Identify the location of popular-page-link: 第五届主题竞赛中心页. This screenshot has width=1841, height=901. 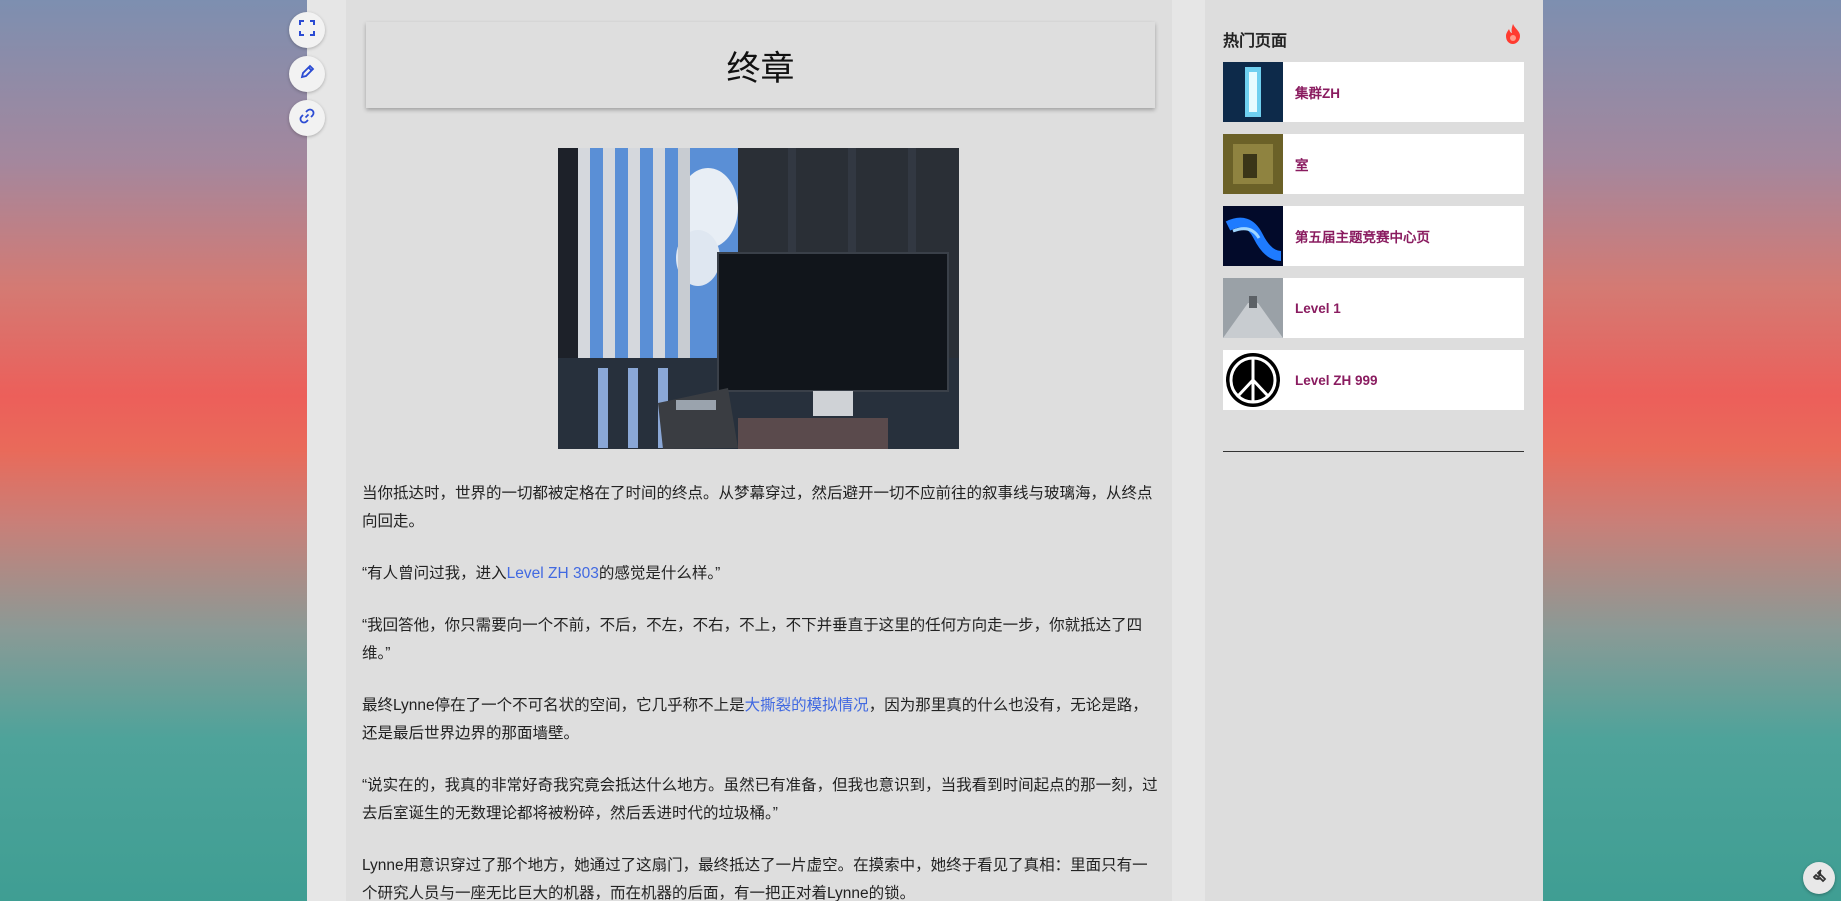
(1356, 236).